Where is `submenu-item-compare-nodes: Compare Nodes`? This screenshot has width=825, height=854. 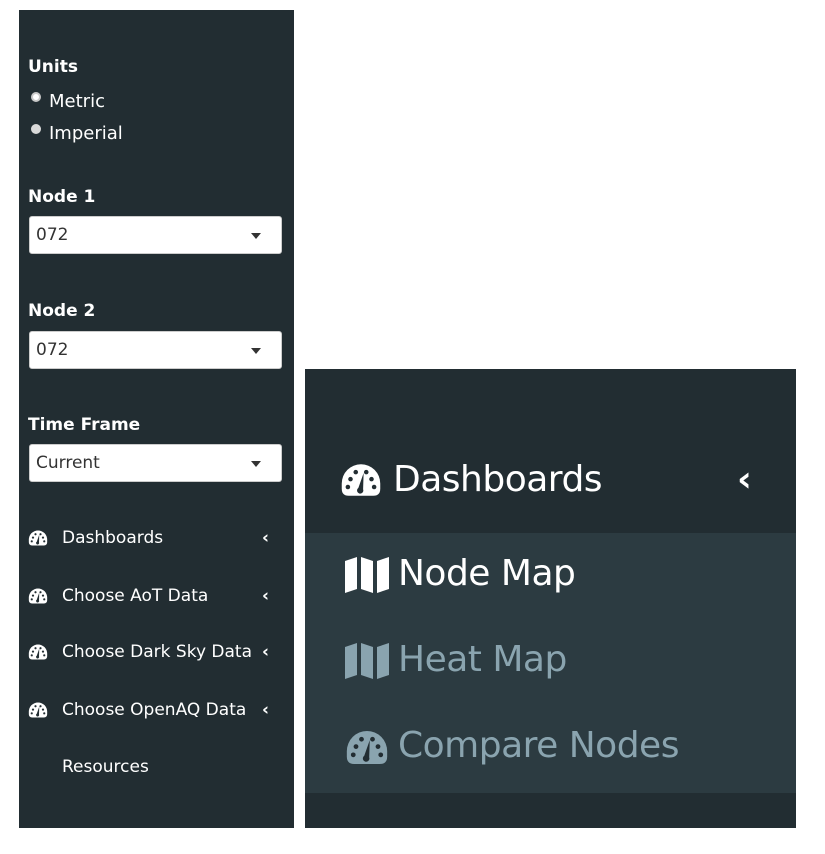 submenu-item-compare-nodes: Compare Nodes is located at coordinates (550, 748).